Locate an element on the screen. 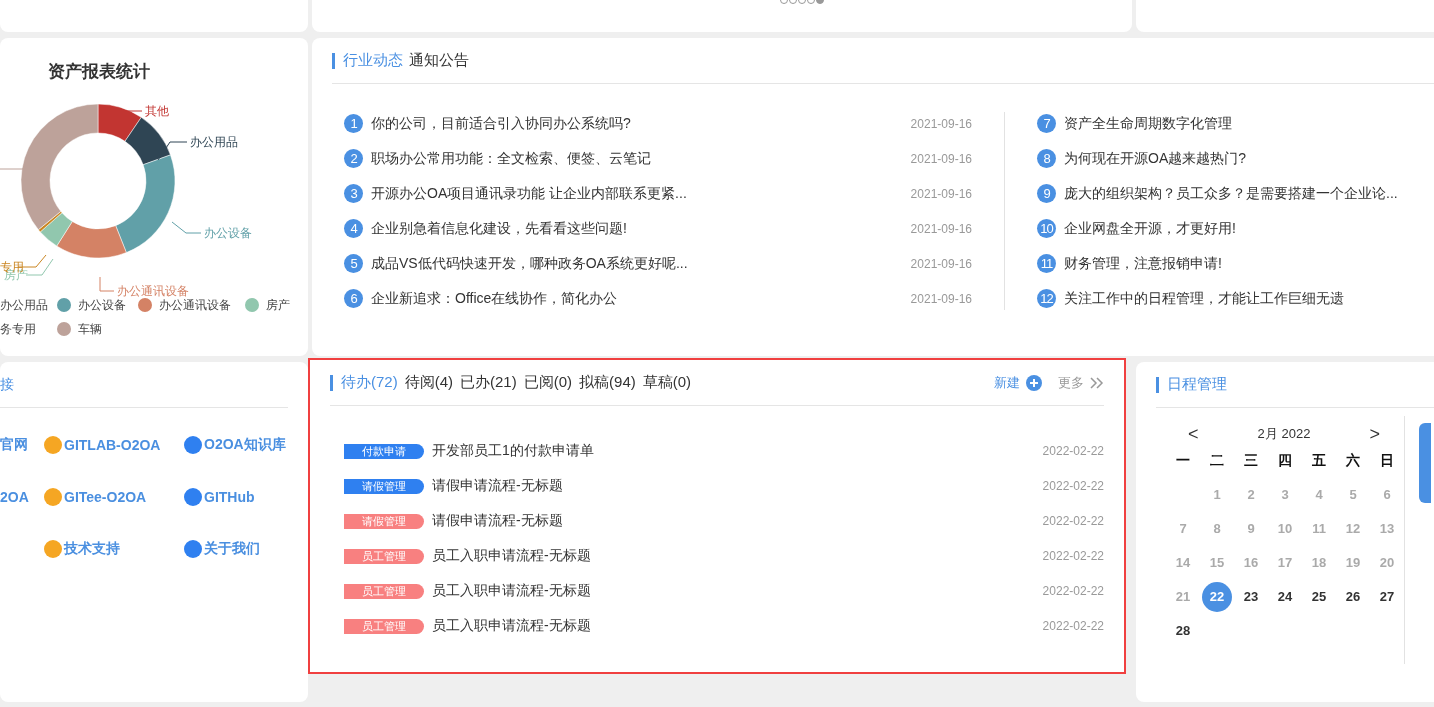 Image resolution: width=1434 pixels, height=707 pixels. calendar-day: 9 is located at coordinates (1251, 529).